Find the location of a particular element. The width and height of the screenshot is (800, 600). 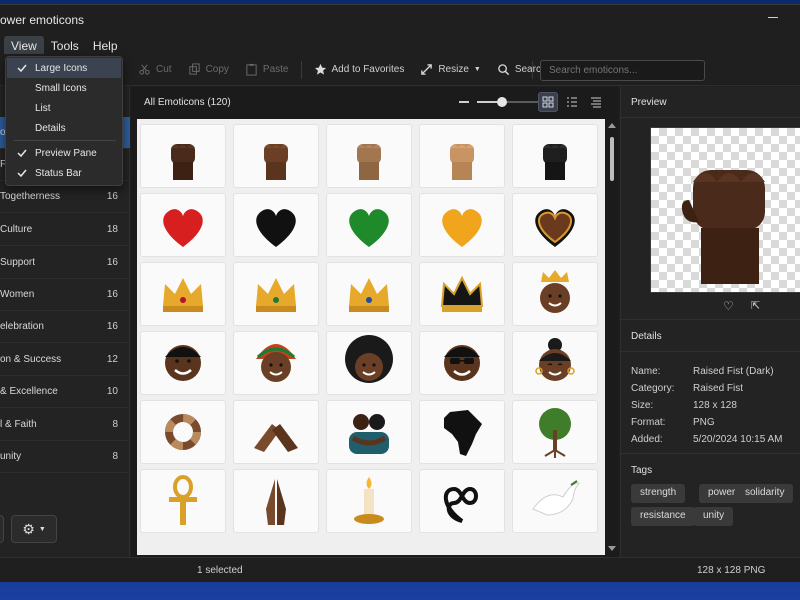

chevron-down-icon: ▼ is located at coordinates (42, 529).